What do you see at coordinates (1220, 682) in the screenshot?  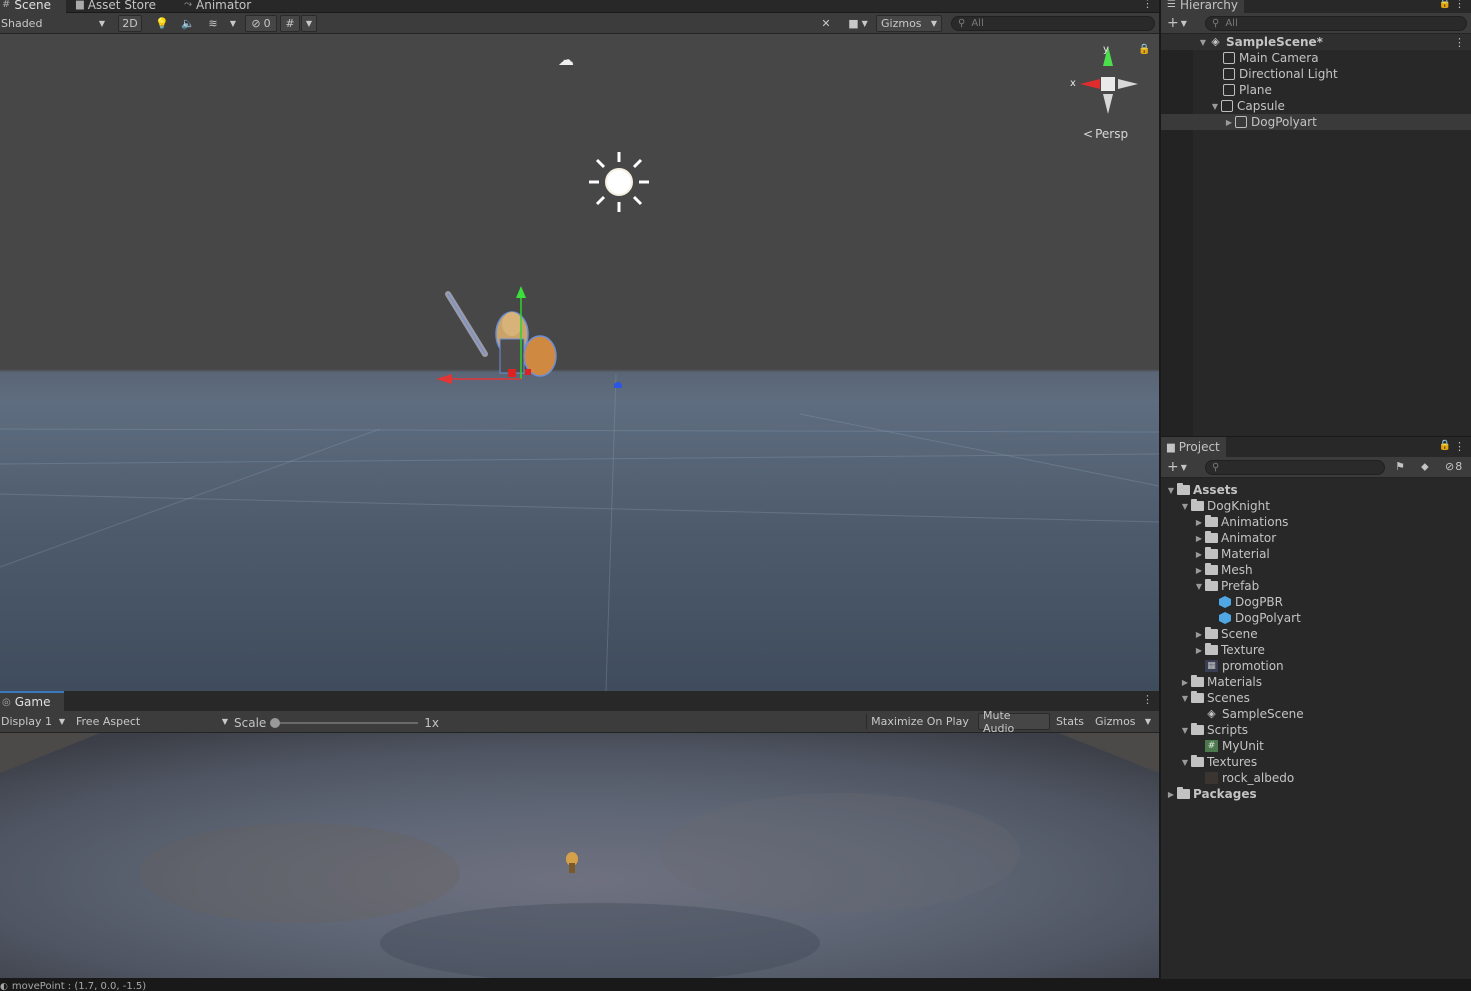 I see `tree-item-materials: ▶ Materials` at bounding box center [1220, 682].